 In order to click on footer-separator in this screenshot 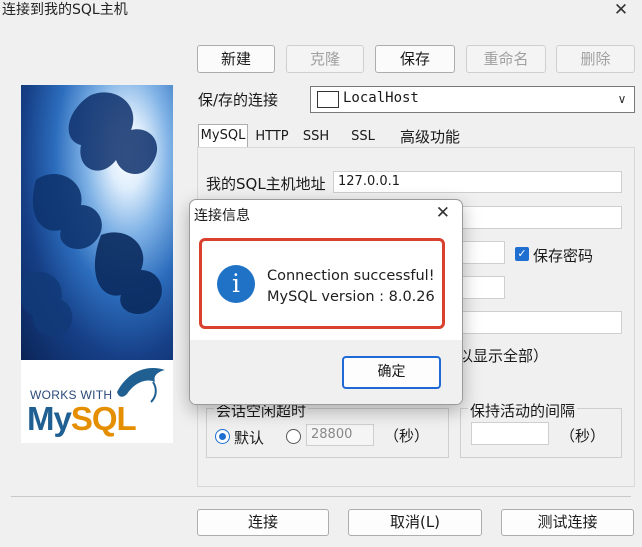, I will do `click(321, 496)`.